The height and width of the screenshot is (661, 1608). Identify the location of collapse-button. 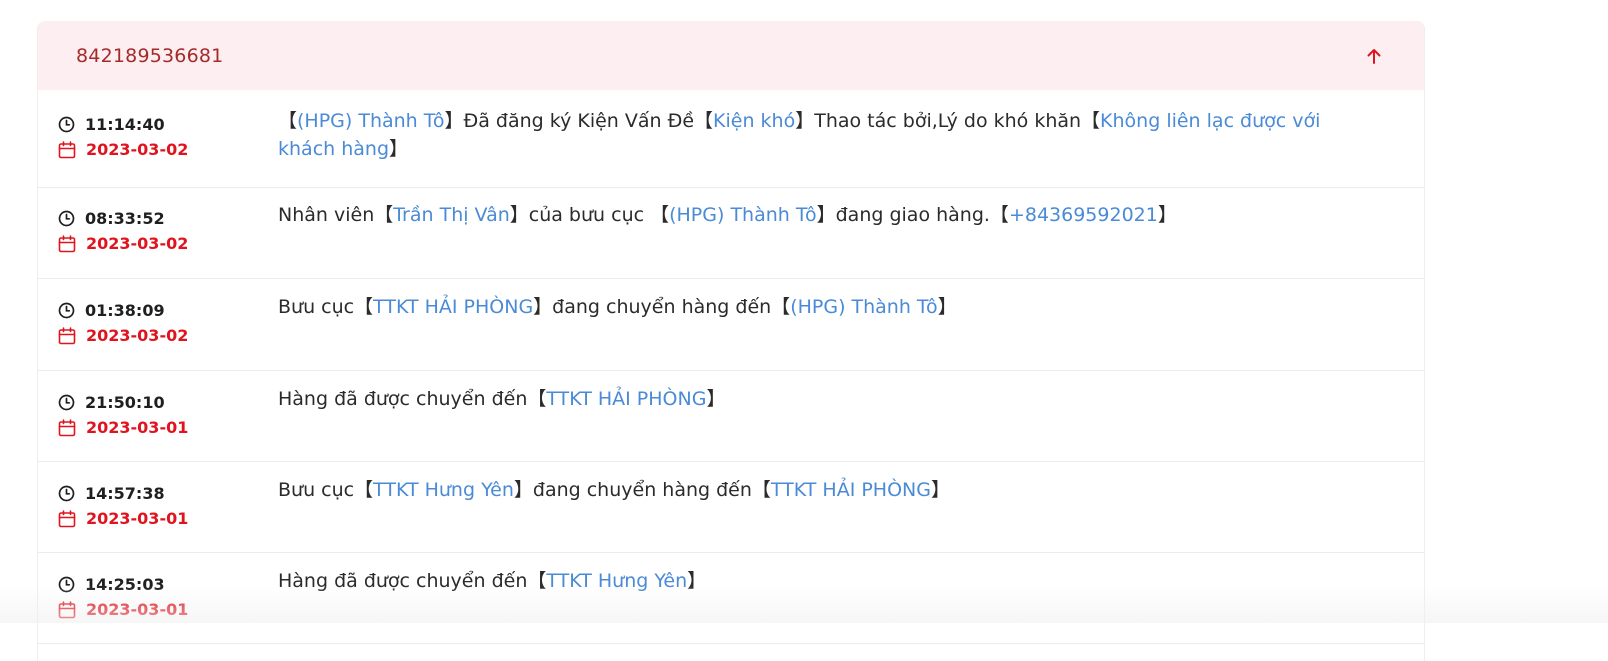
(1374, 56).